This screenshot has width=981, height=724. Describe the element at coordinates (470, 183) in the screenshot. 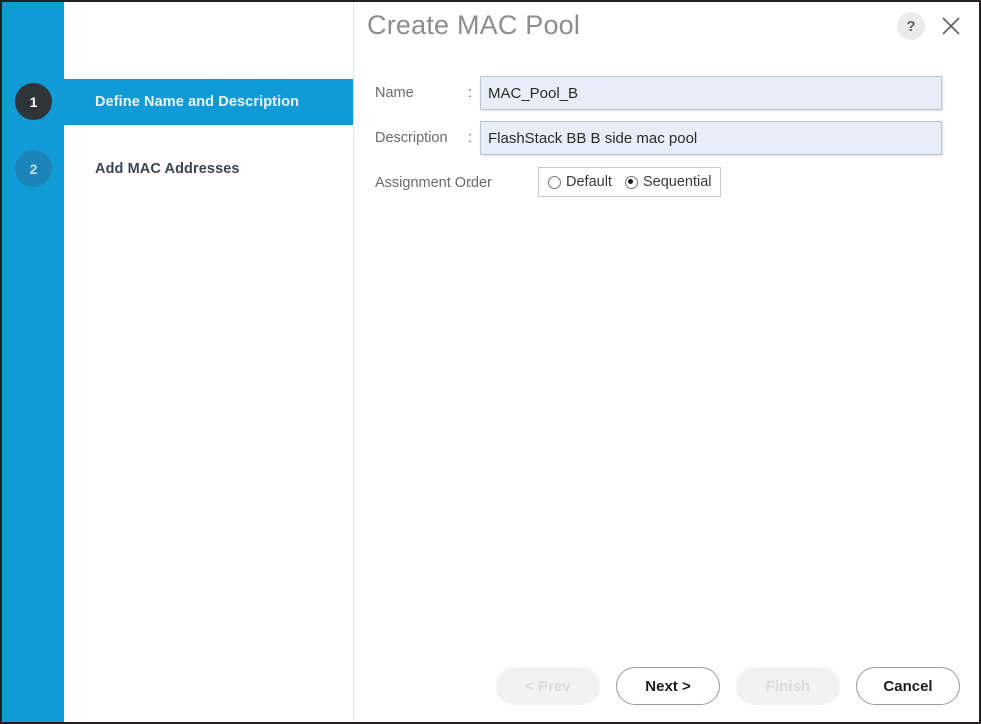

I see `assignment-order-colon: :` at that location.